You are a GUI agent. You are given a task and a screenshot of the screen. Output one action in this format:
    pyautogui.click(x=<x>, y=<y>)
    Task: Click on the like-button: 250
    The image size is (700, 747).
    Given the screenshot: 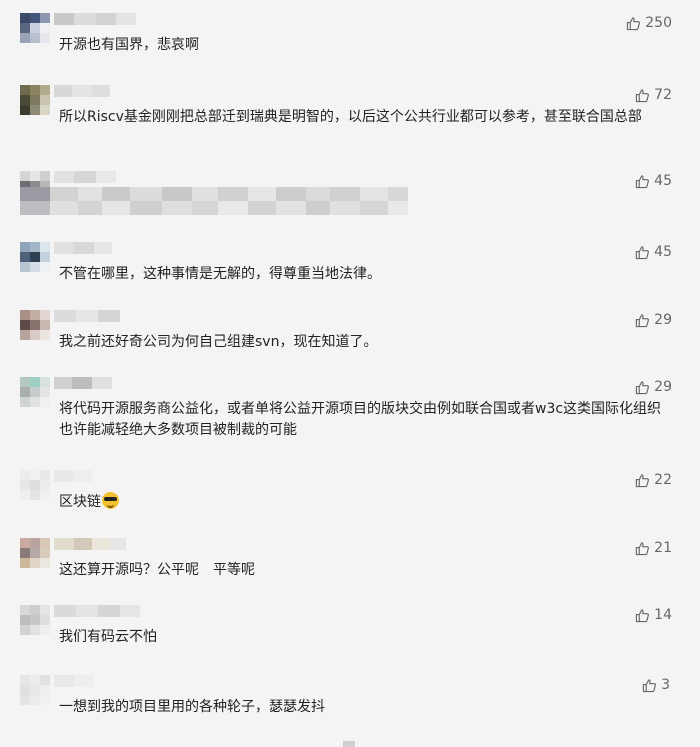 What is the action you would take?
    pyautogui.click(x=649, y=23)
    